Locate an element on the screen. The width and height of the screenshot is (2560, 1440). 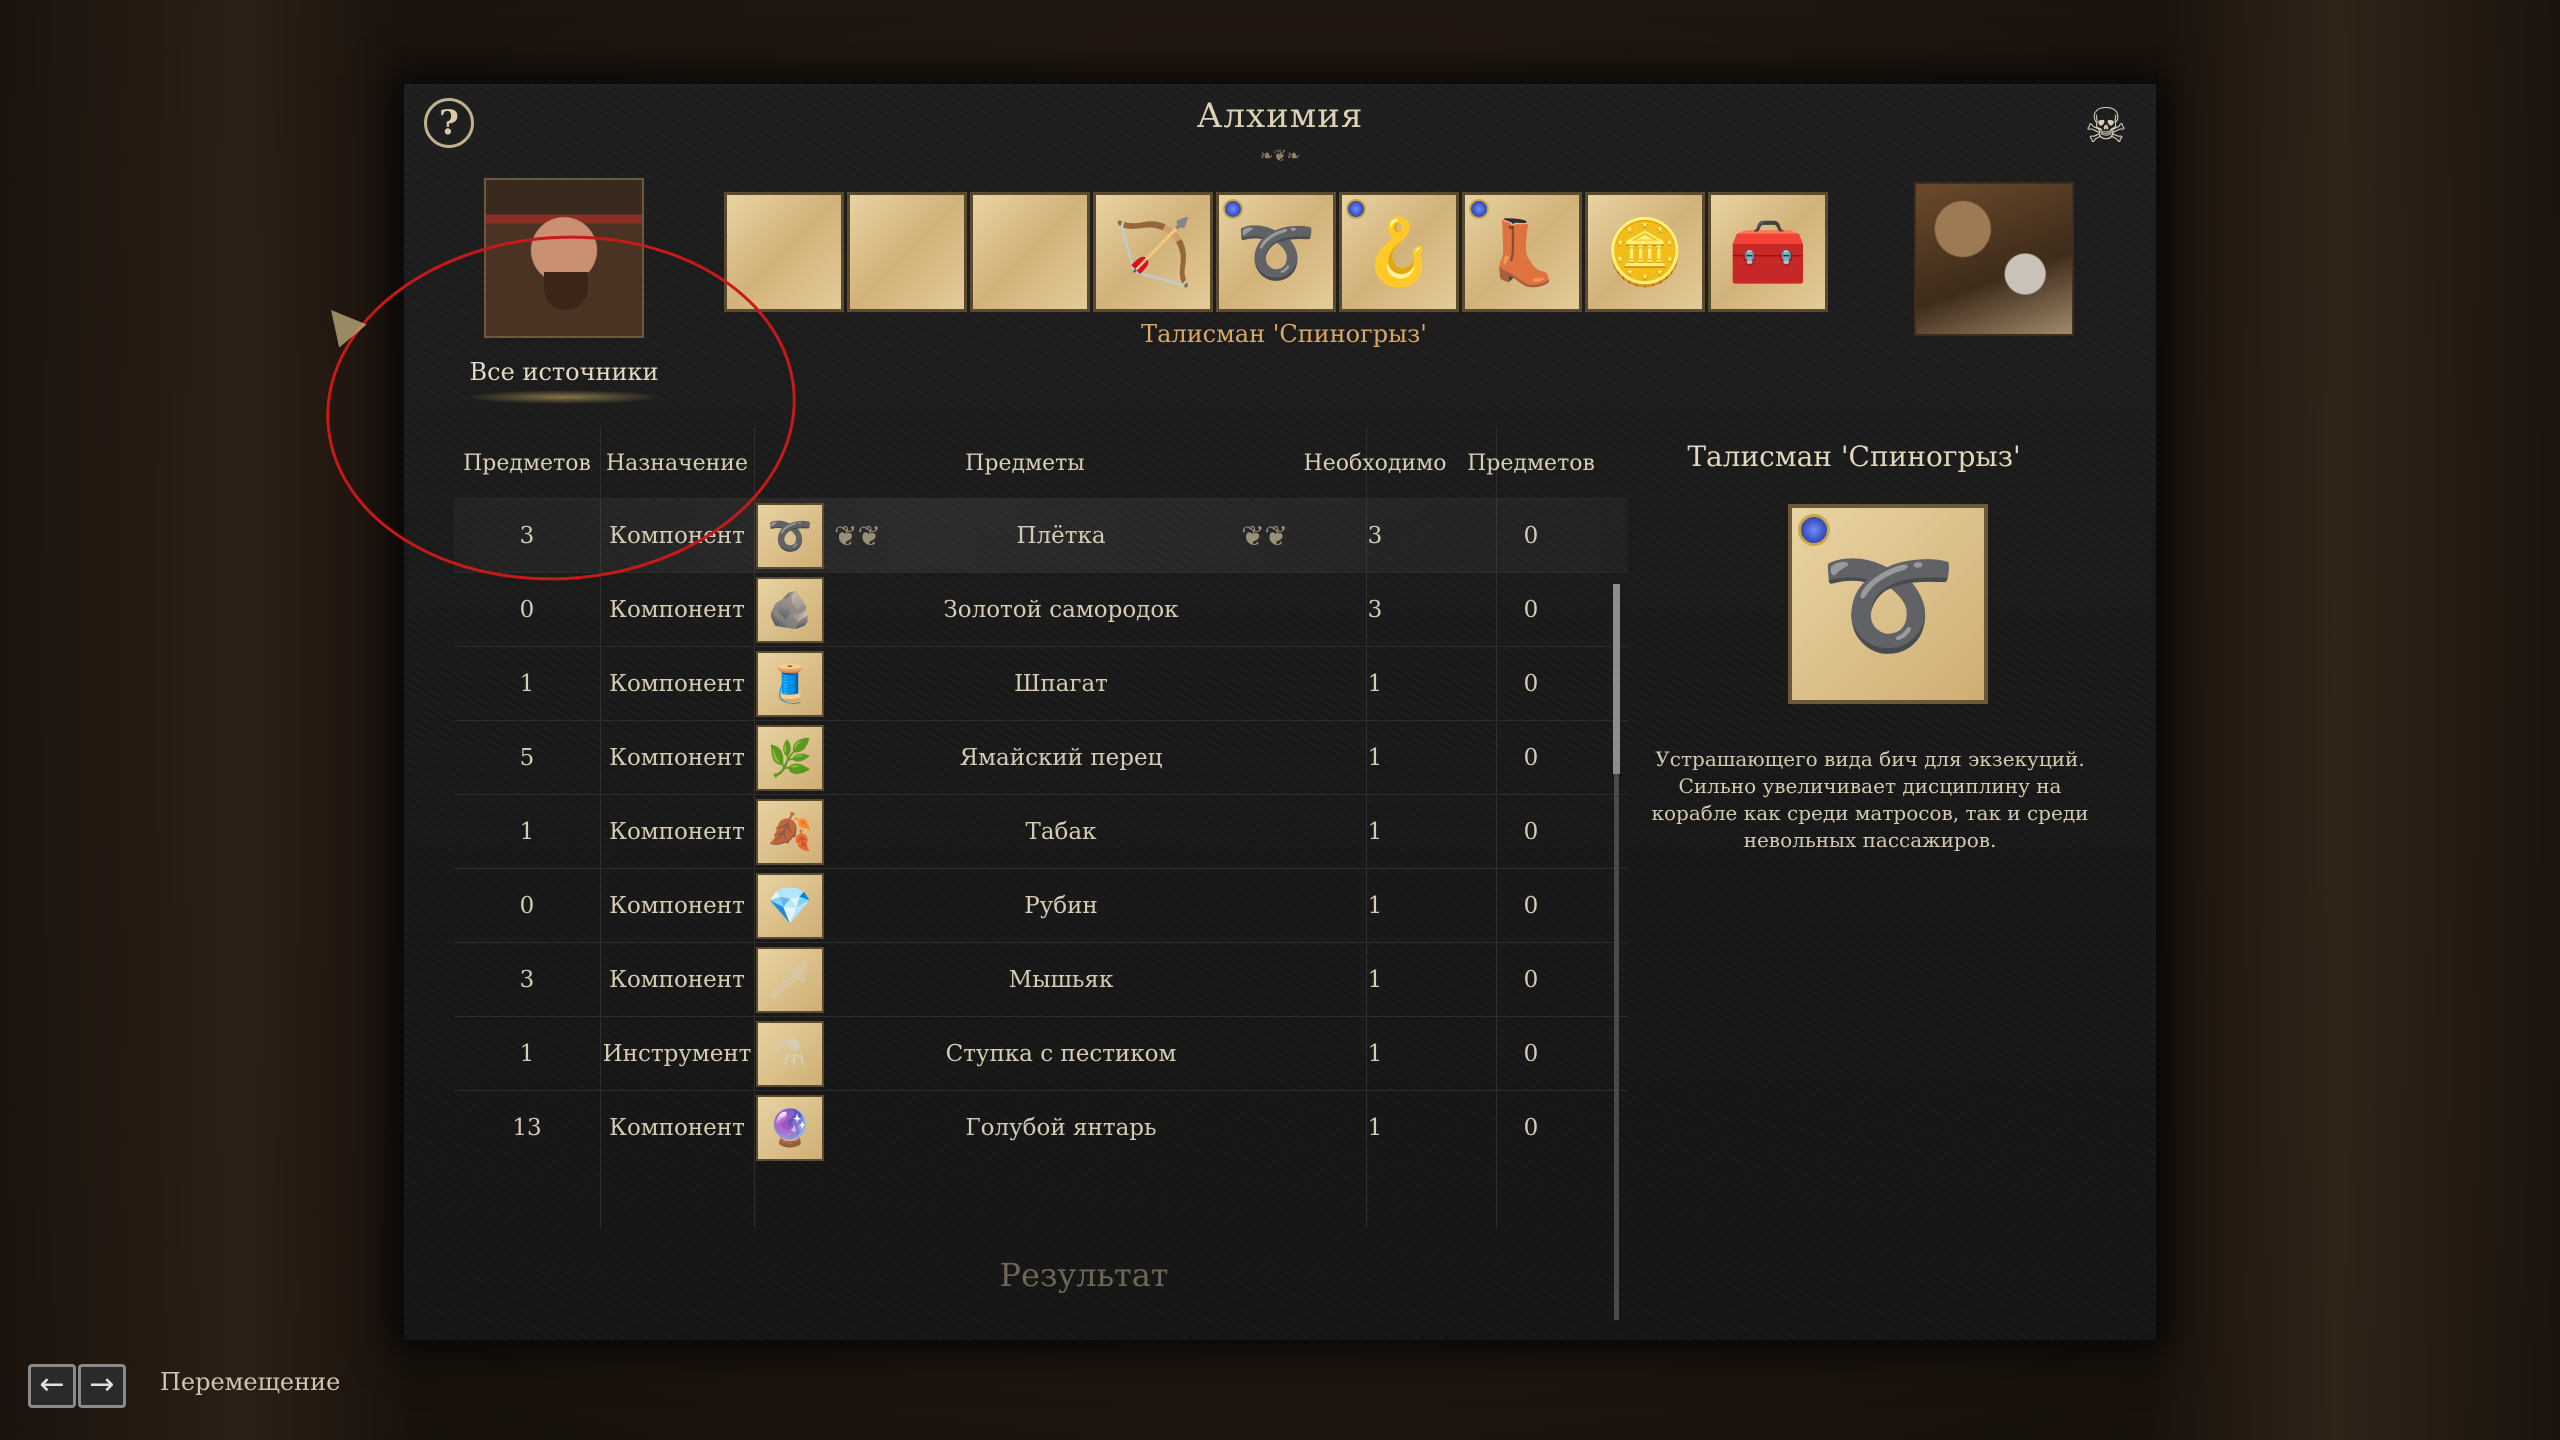
row-name-cell: Табак is located at coordinates (1061, 832).